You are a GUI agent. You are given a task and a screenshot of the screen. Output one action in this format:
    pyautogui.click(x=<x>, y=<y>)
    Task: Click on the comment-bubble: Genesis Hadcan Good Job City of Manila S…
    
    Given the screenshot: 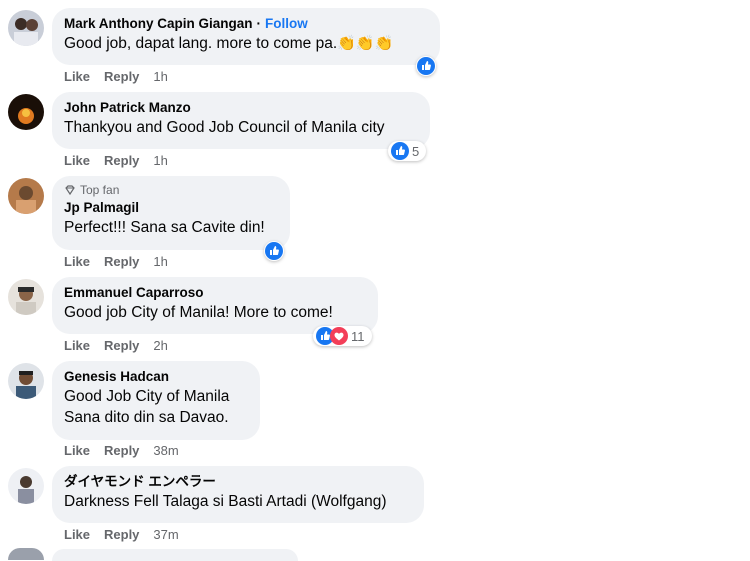 What is the action you would take?
    pyautogui.click(x=156, y=400)
    